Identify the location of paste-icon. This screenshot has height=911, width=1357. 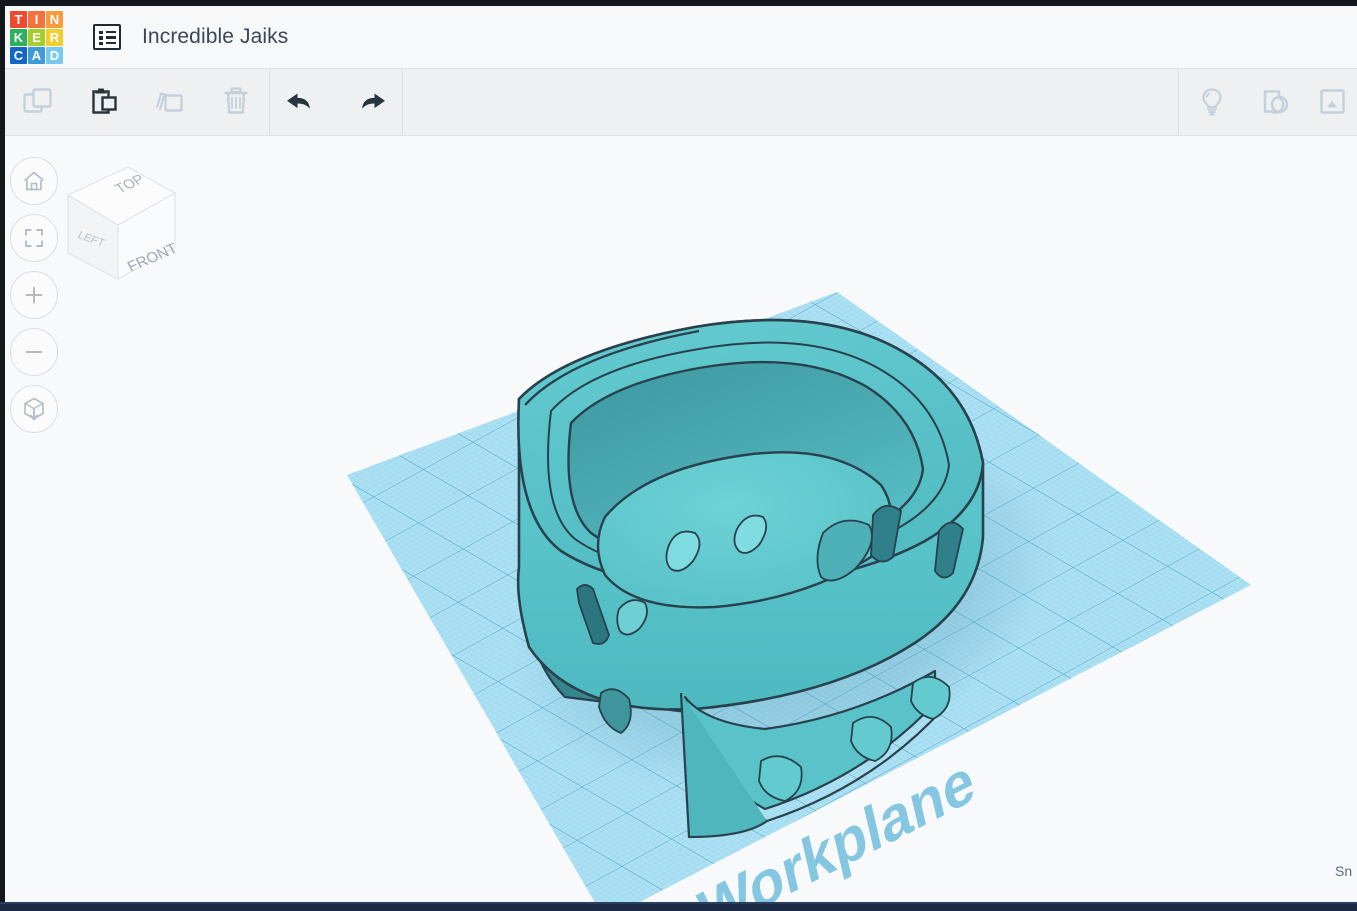
(104, 101).